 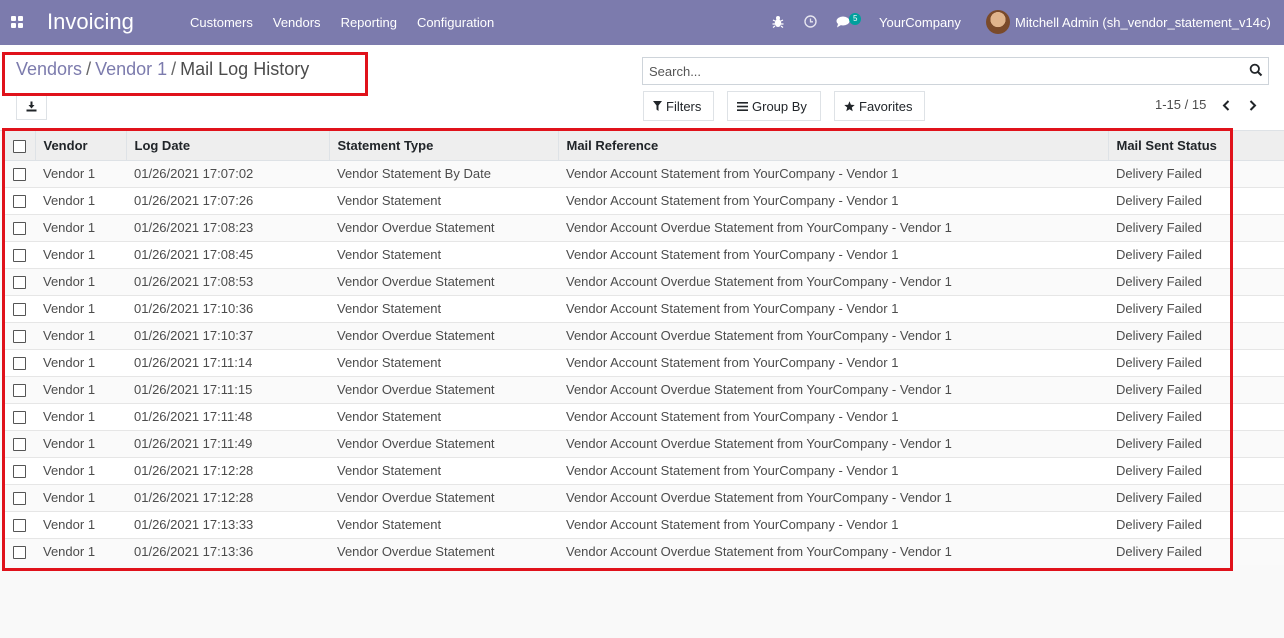 What do you see at coordinates (920, 22) in the screenshot?
I see `company-switcher: YourCompany` at bounding box center [920, 22].